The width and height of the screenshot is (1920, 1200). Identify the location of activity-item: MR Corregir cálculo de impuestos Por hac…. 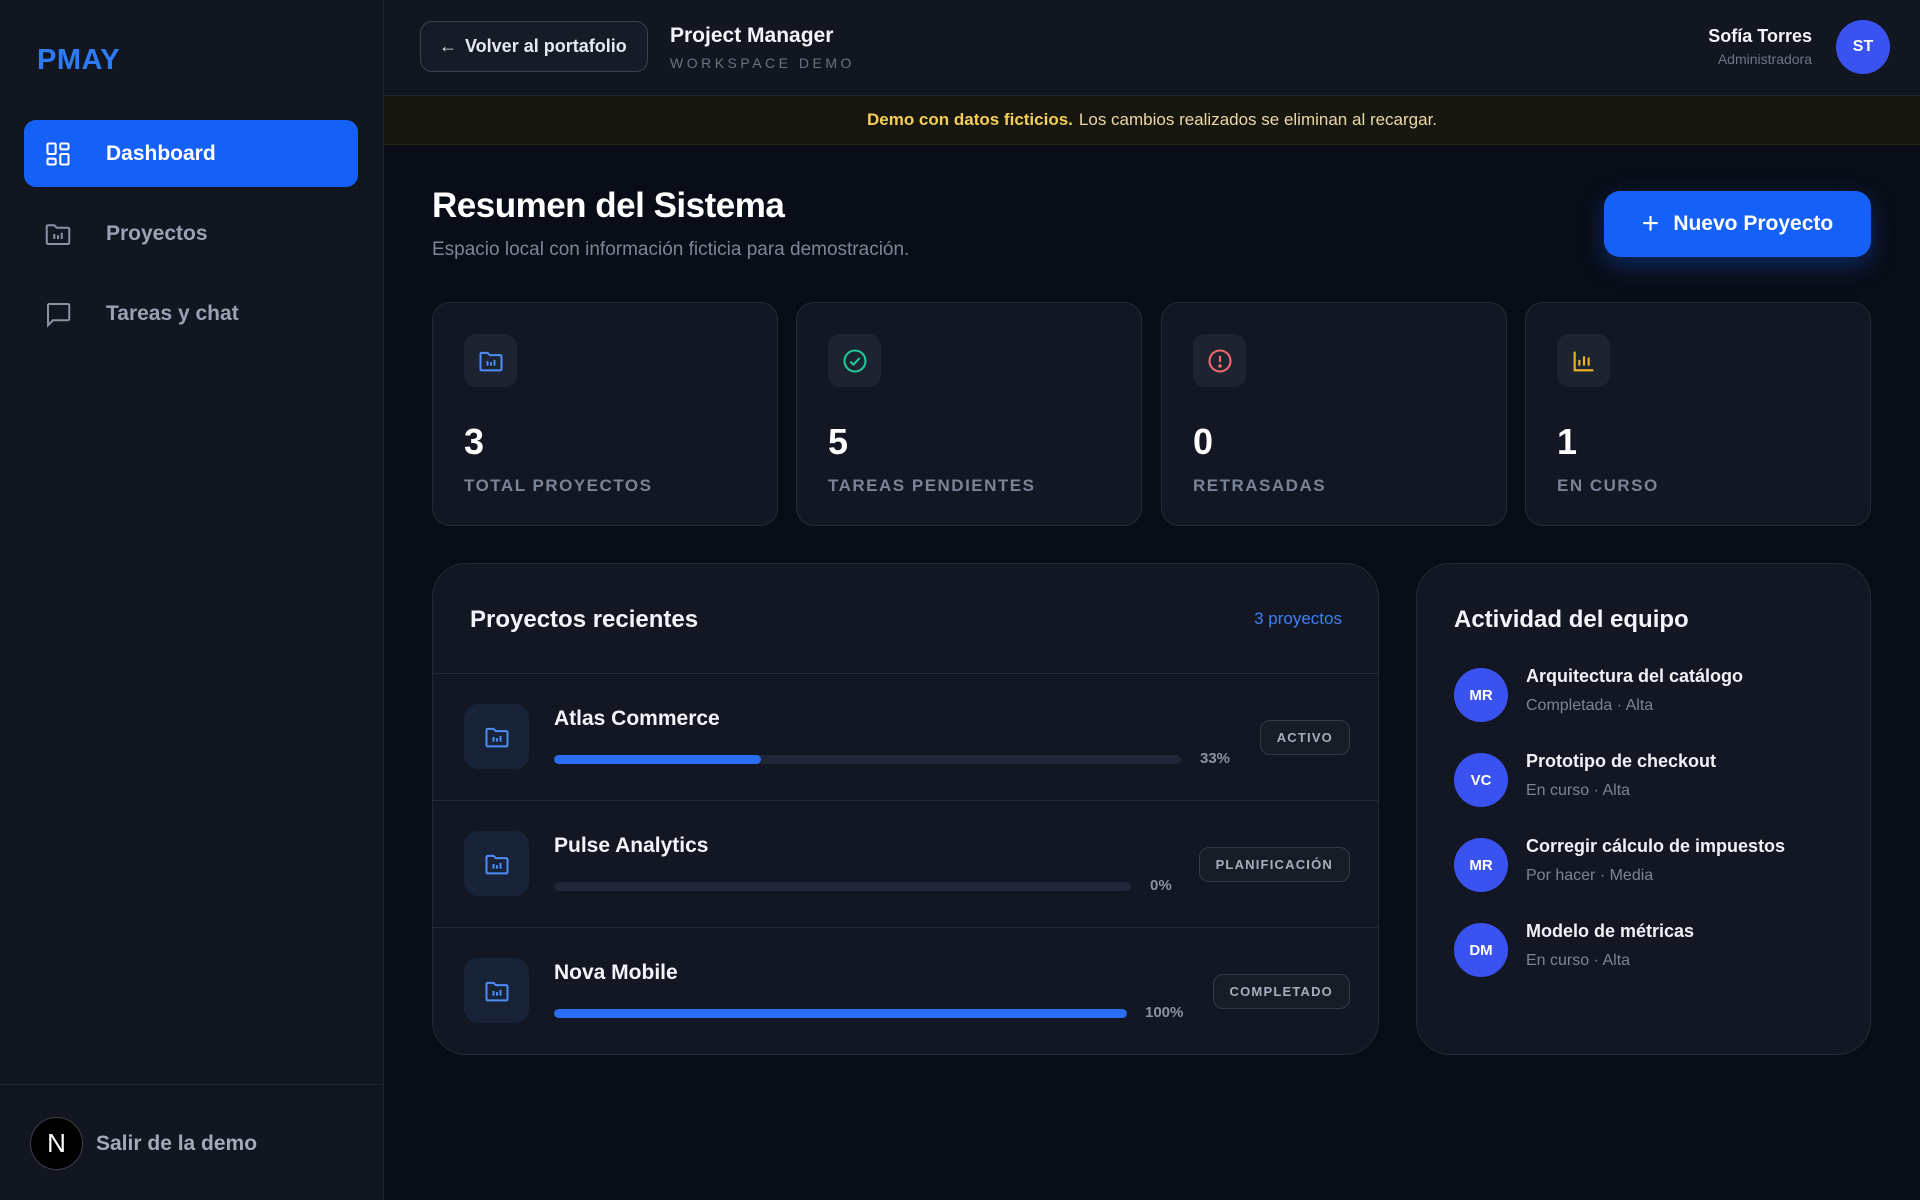
(1654, 866).